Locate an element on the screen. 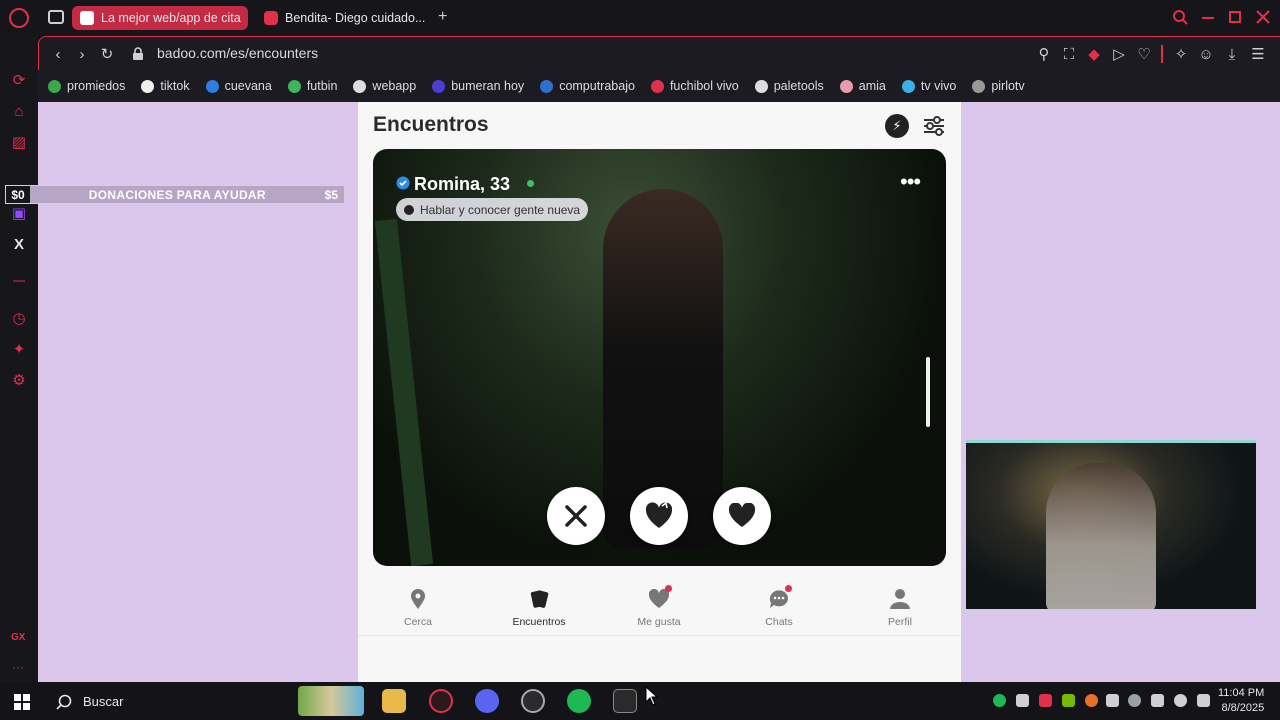 This screenshot has width=1280, height=720. obs-icon is located at coordinates (533, 701).